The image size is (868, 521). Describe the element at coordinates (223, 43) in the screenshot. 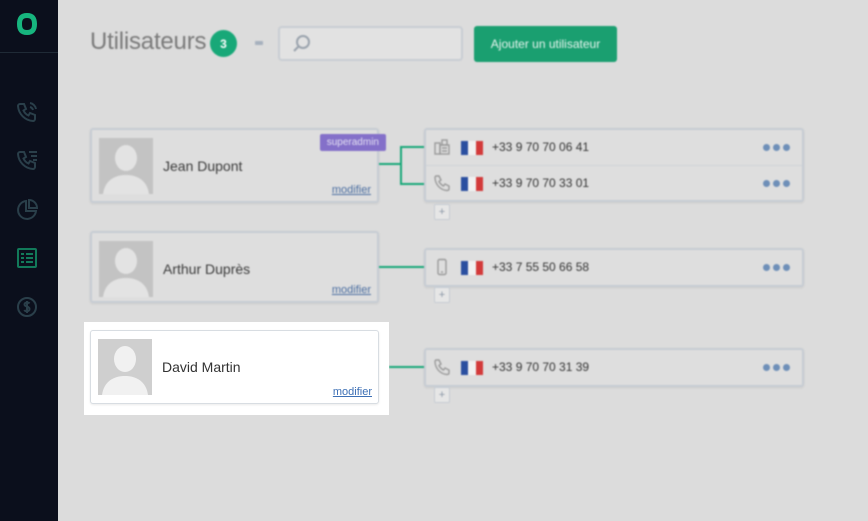

I see `user-count-badge: 3` at that location.